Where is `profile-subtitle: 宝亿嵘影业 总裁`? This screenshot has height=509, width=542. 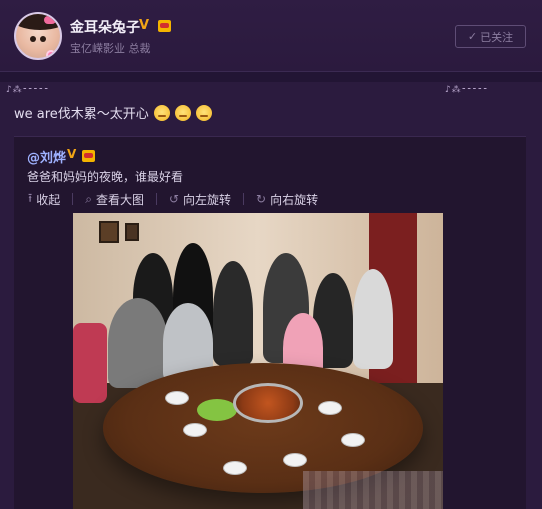 profile-subtitle: 宝亿嵘影业 总裁 is located at coordinates (110, 48).